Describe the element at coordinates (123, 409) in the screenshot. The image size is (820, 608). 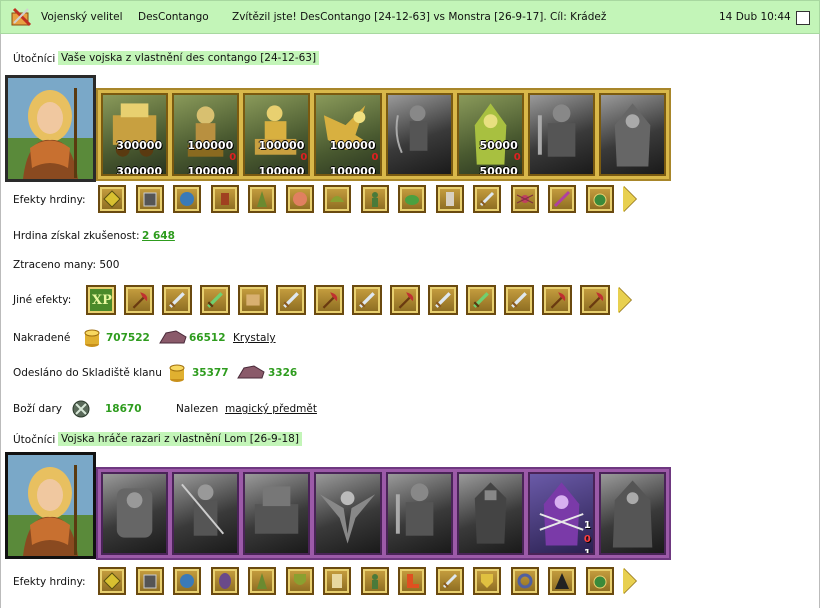
I see `divine-gifts-value: 18670` at that location.